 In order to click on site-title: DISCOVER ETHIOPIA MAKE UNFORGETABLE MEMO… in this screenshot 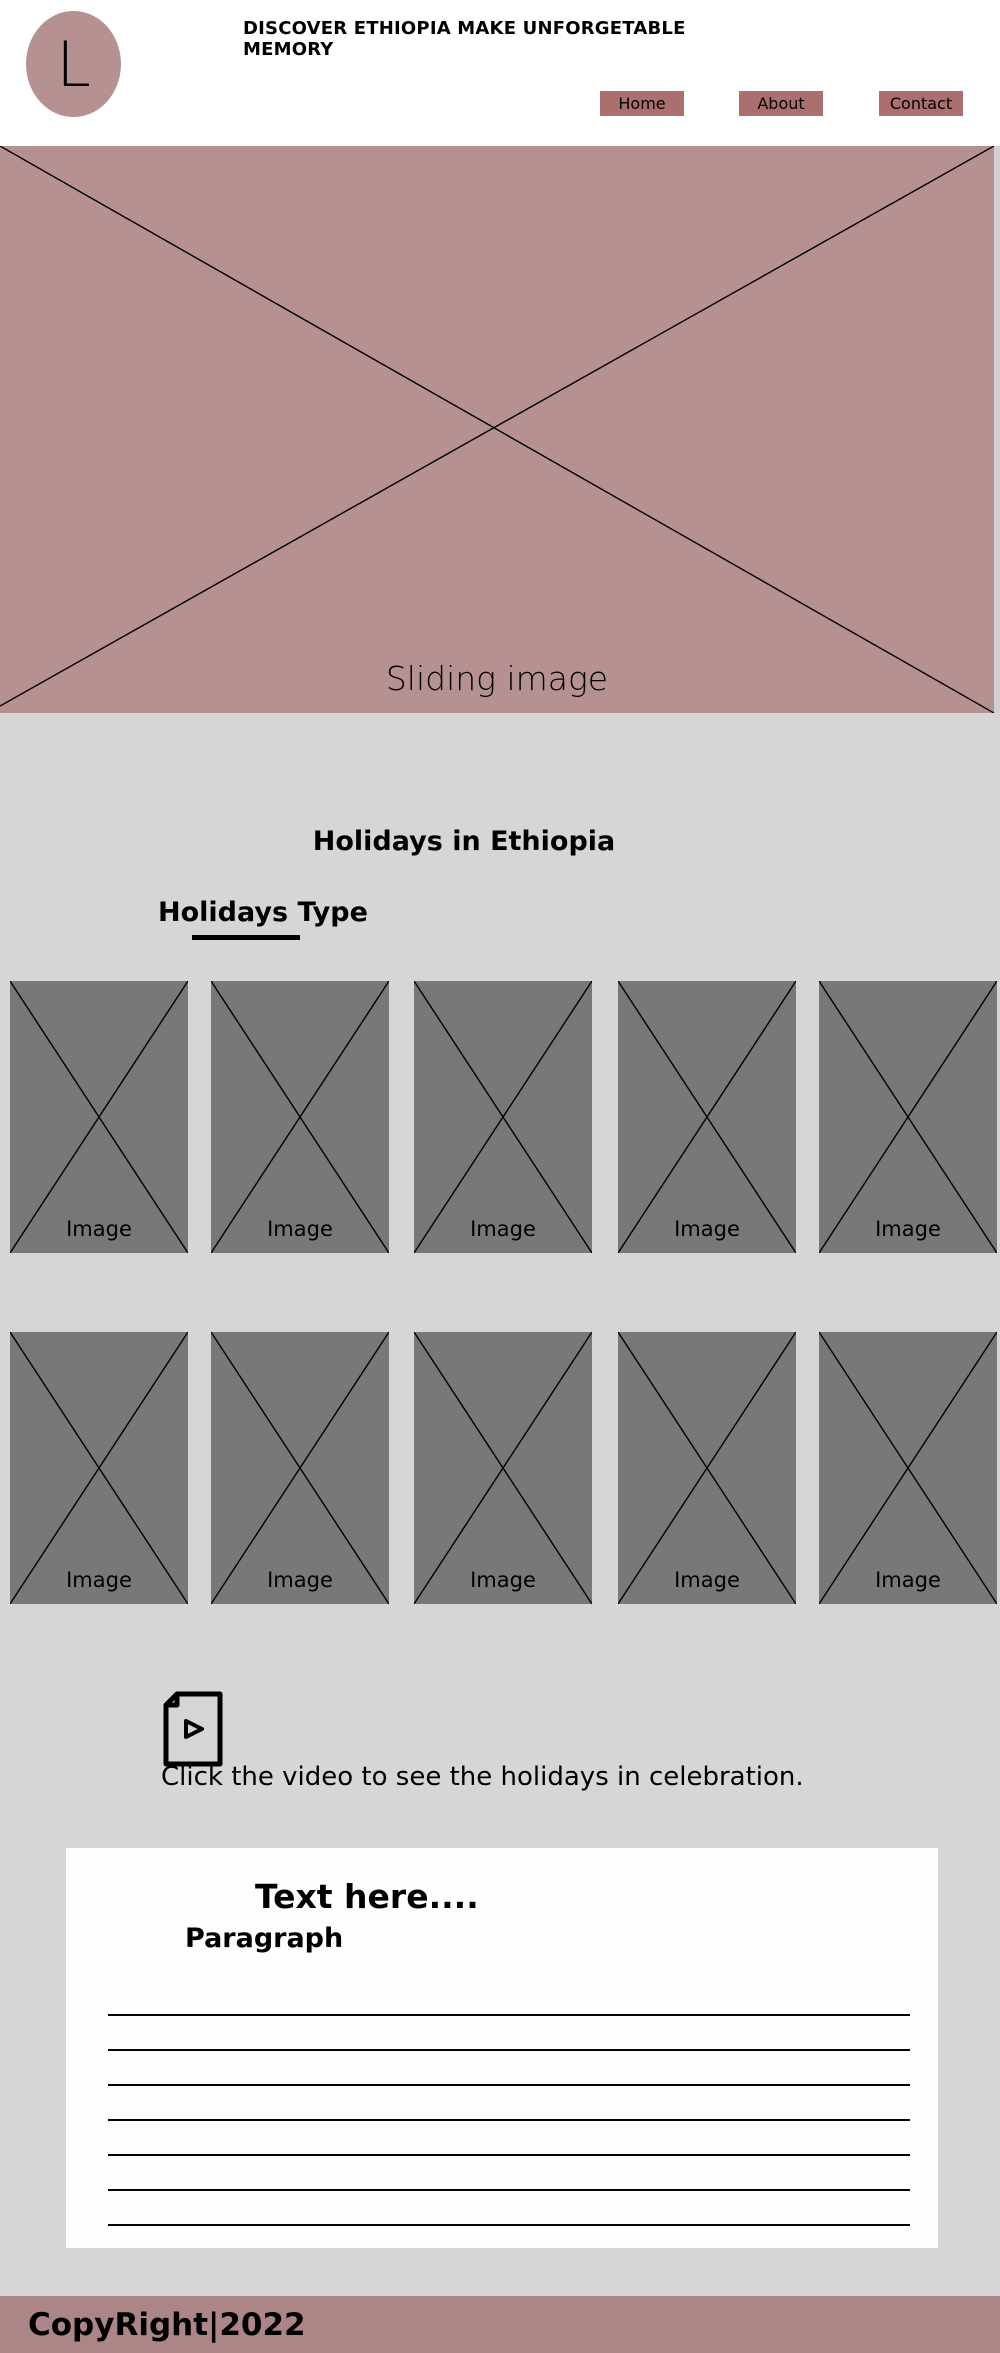, I will do `click(464, 39)`.